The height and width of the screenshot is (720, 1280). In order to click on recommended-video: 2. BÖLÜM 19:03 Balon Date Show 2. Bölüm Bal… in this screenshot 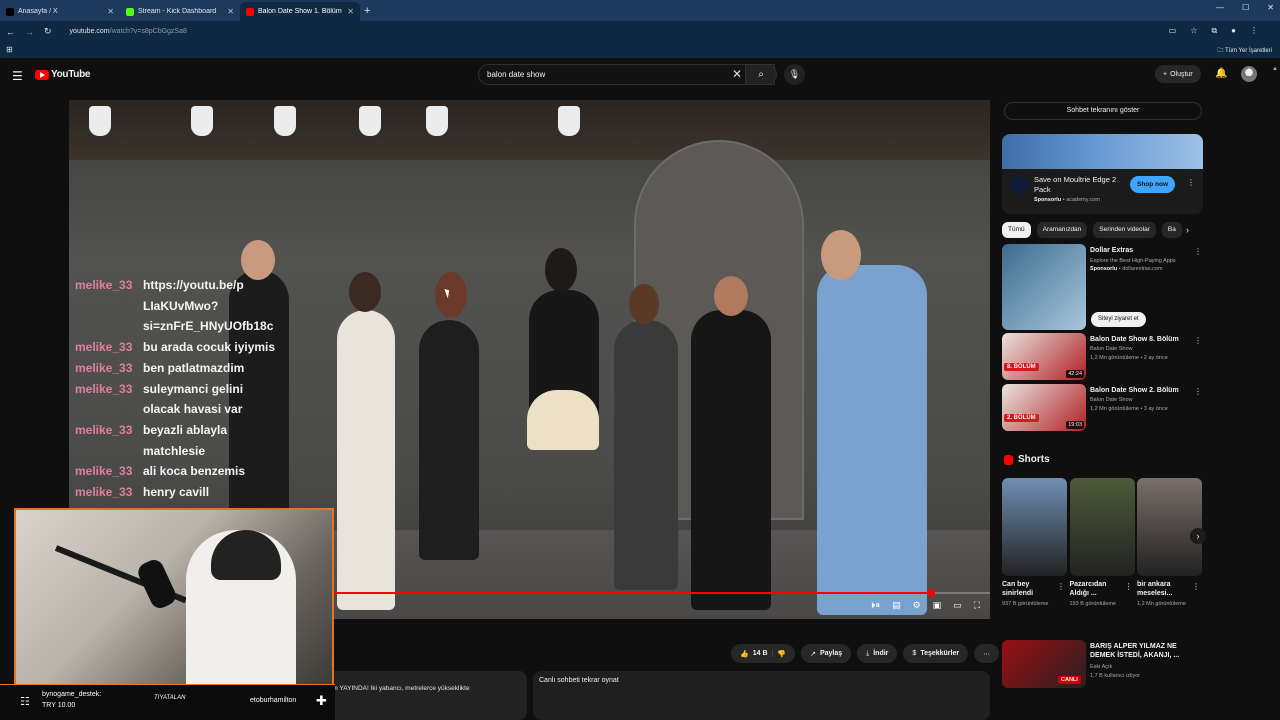, I will do `click(1102, 408)`.